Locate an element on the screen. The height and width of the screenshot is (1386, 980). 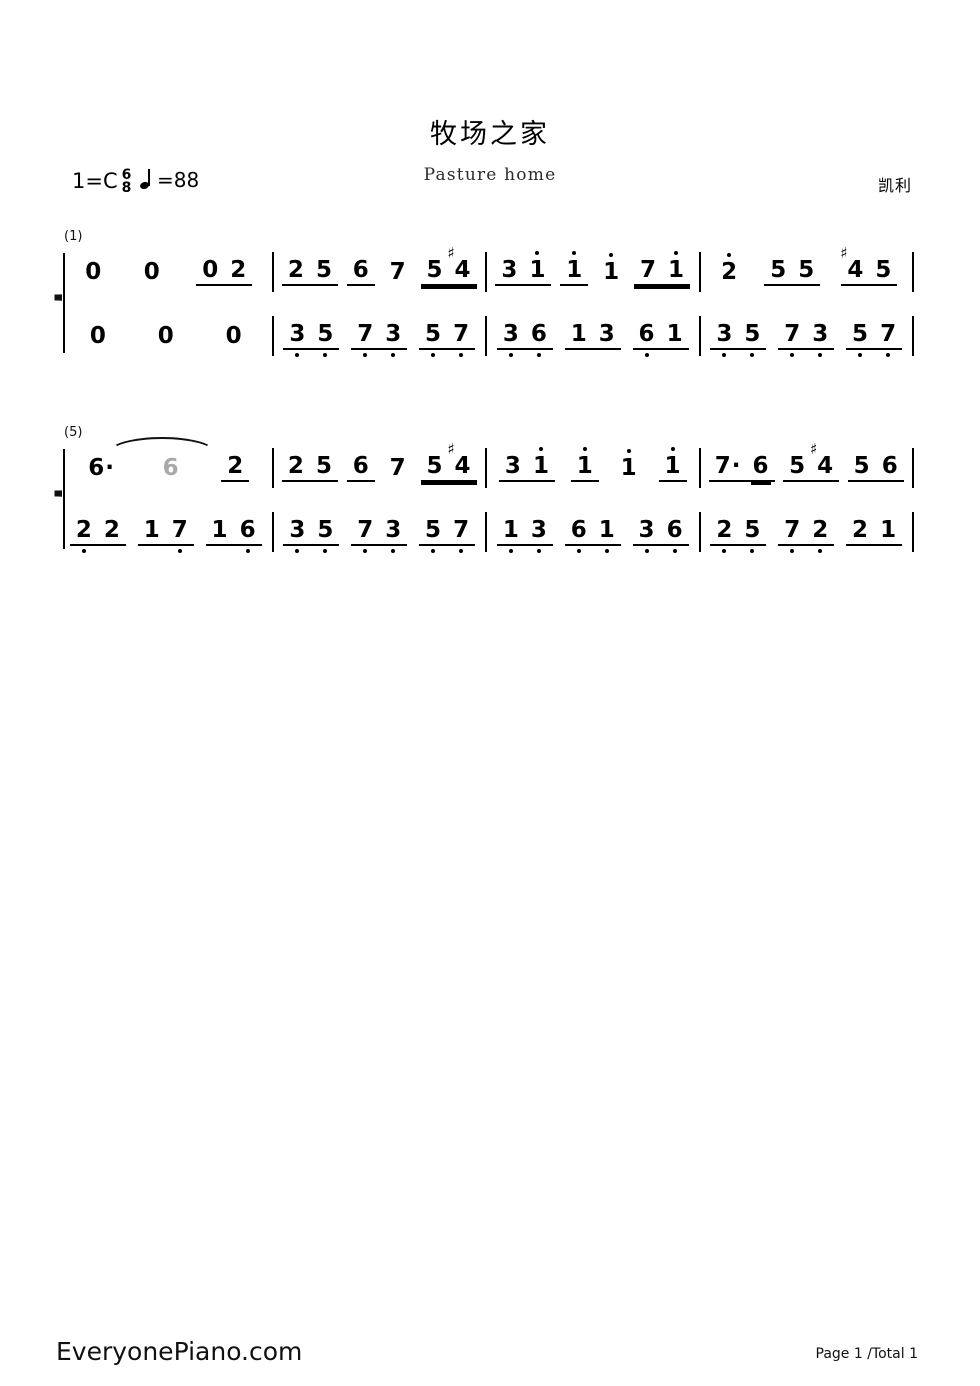
measure: 7· 6 5 ♯ 4 5 6 is located at coordinates (807, 468).